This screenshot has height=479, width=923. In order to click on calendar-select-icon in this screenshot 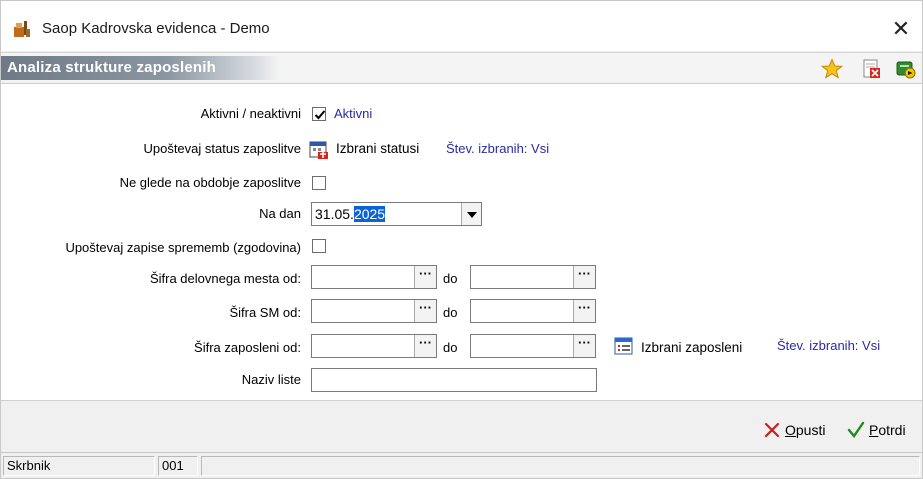, I will do `click(319, 149)`.